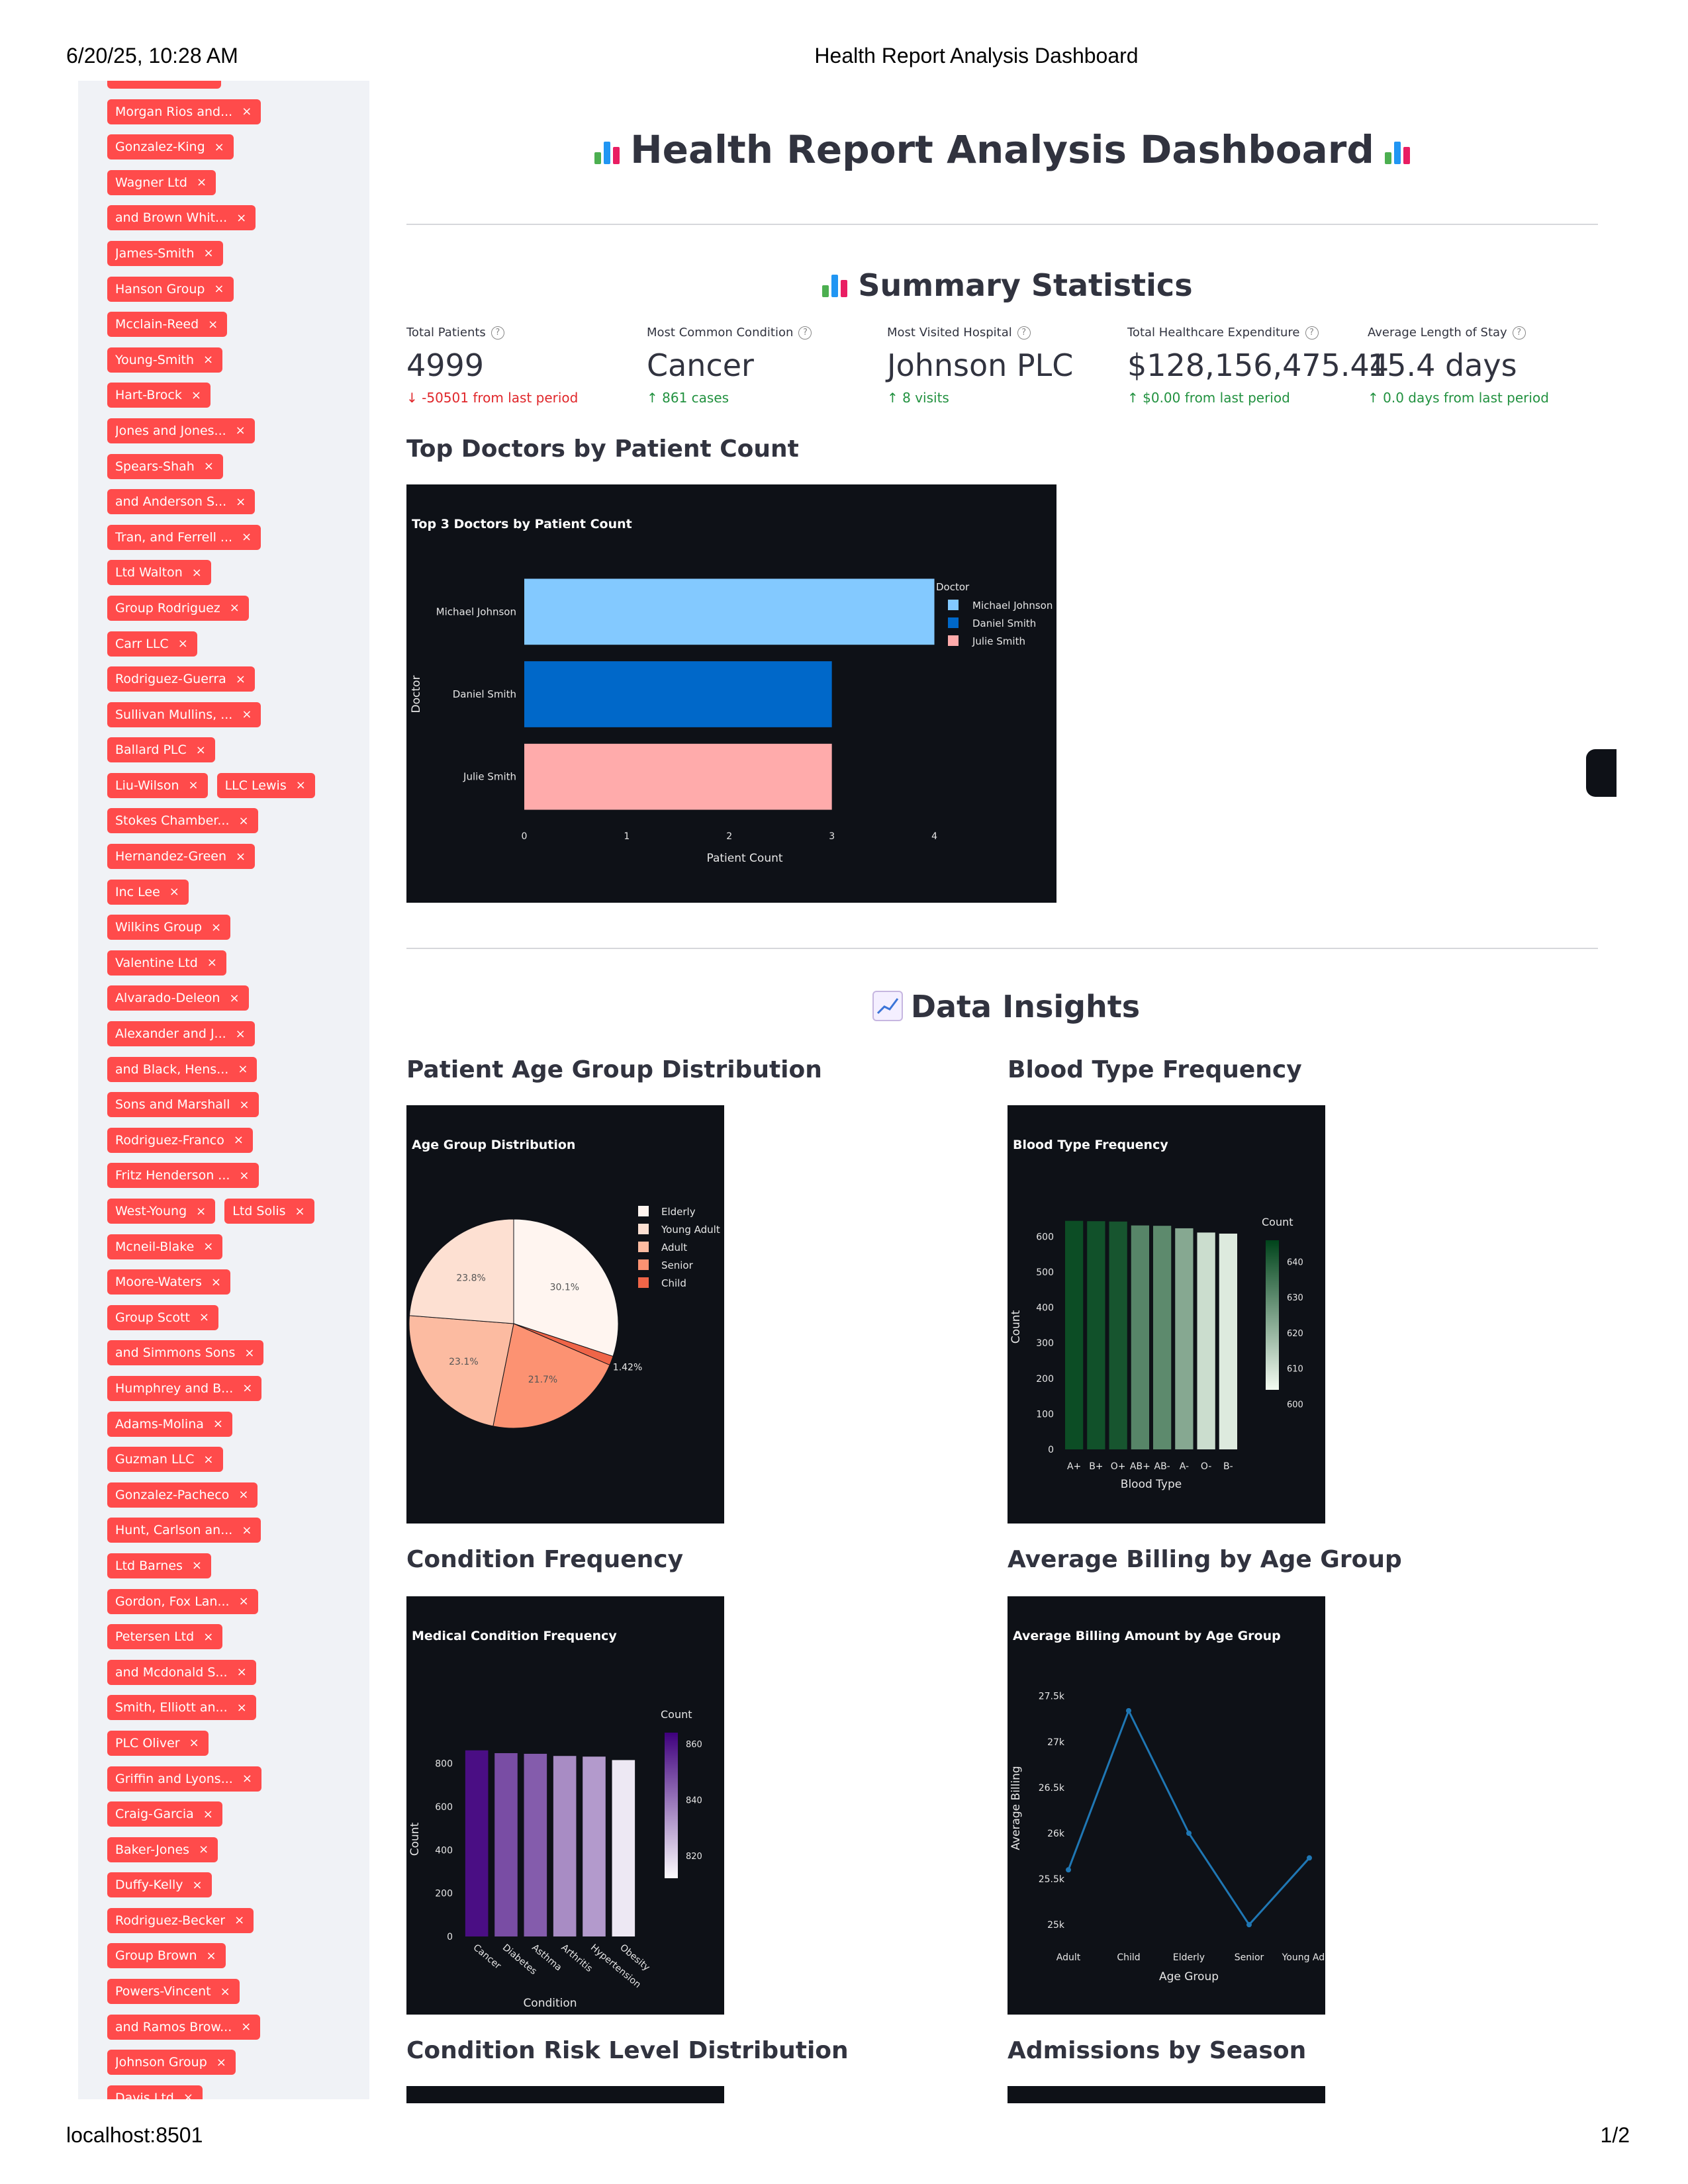  Describe the element at coordinates (182, 821) in the screenshot. I see `selected-hospital-tag: Stokes Chamber... ×` at that location.